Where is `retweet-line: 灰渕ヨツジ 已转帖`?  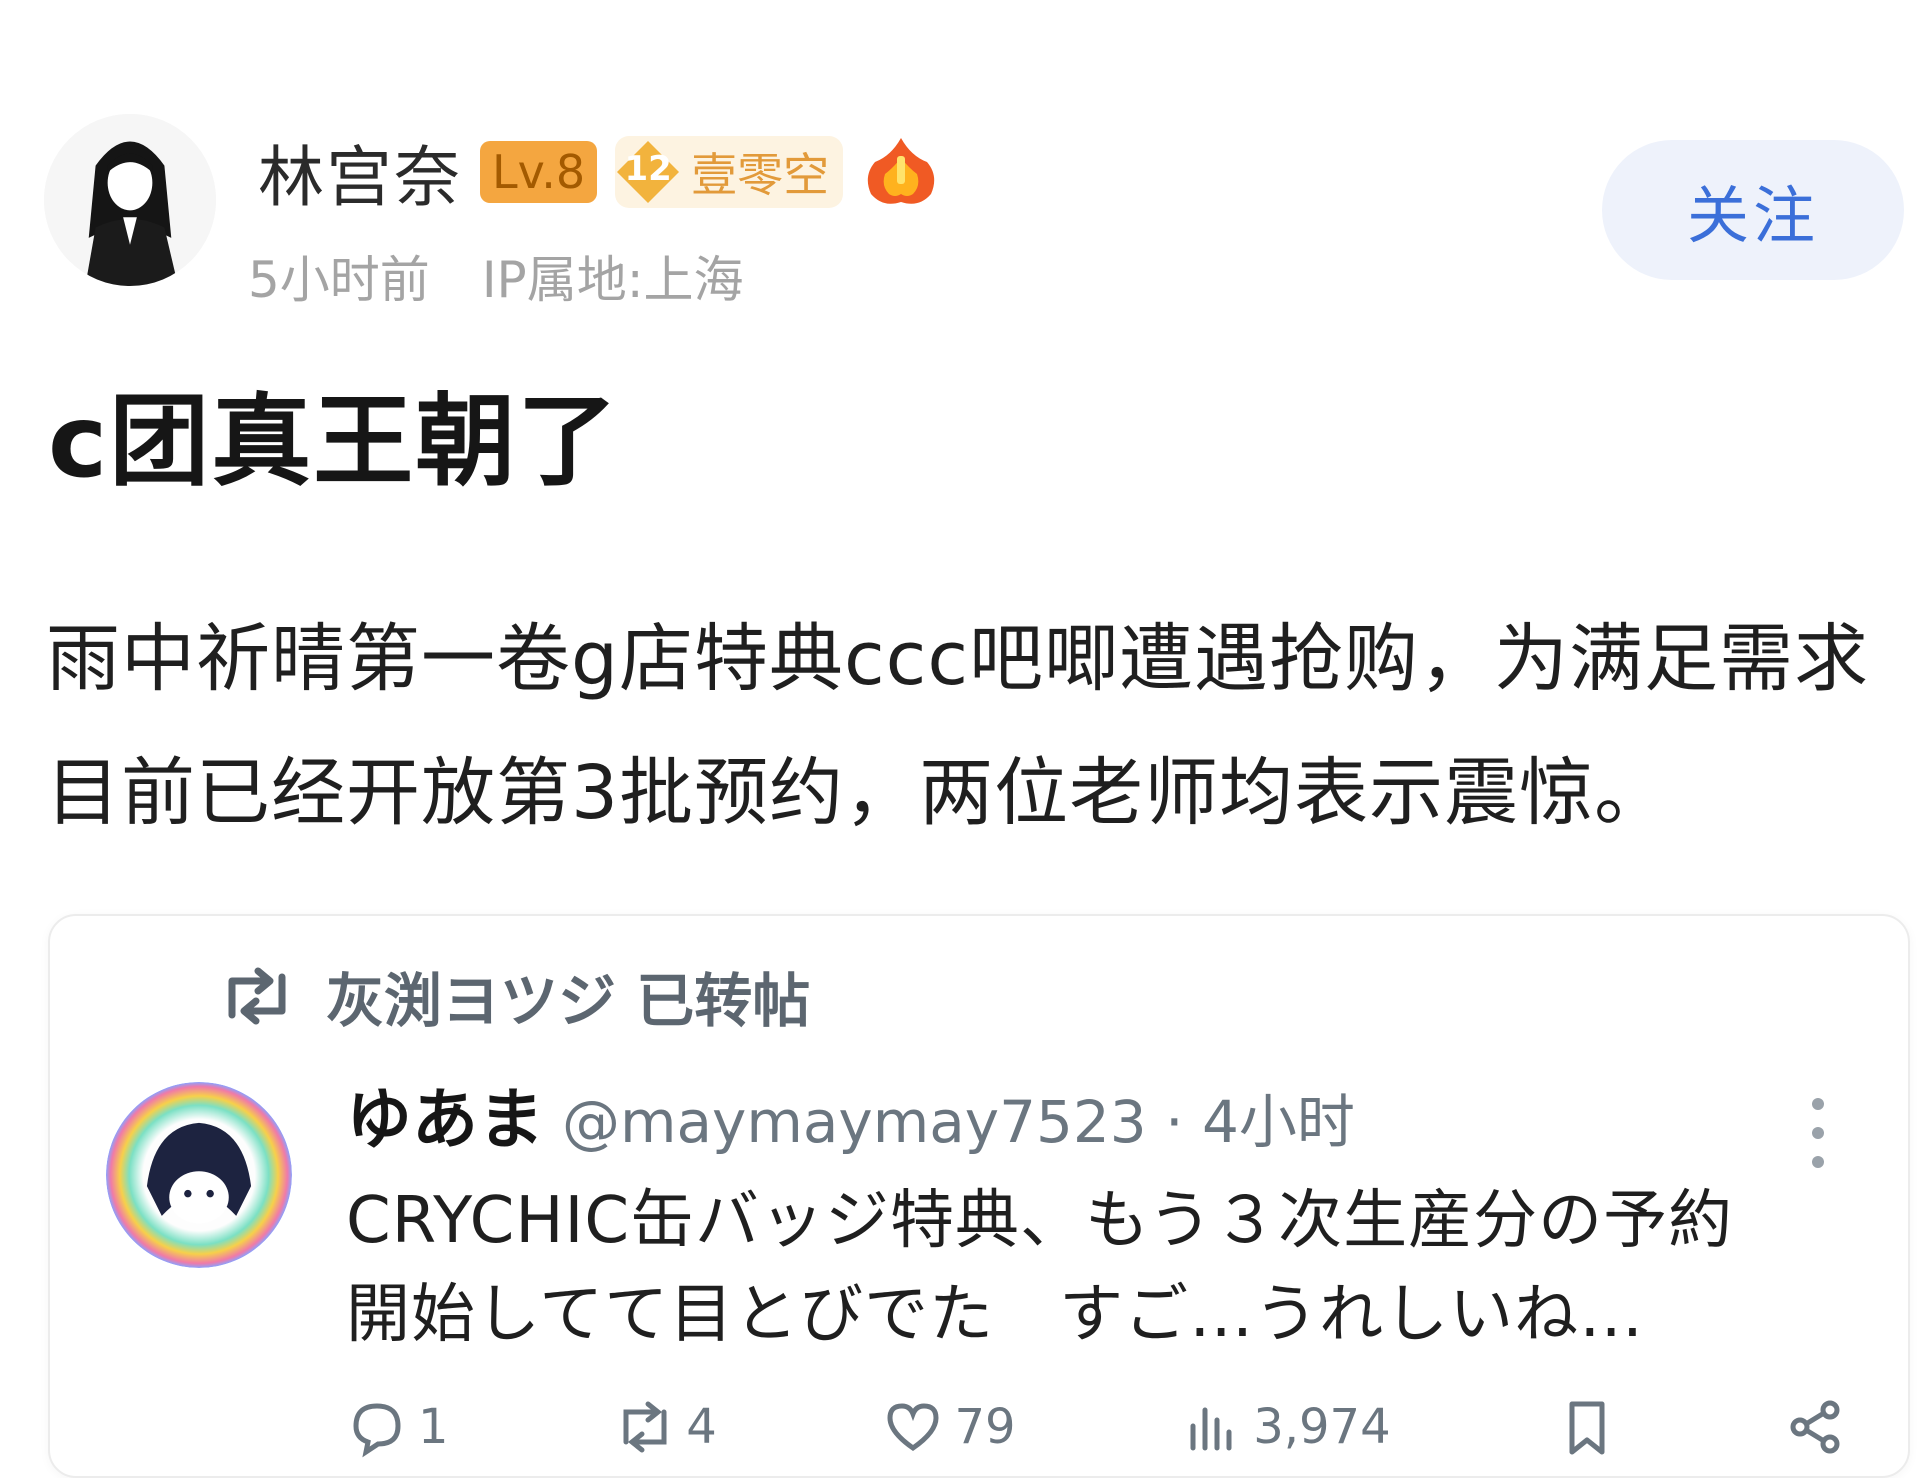
retweet-line: 灰渕ヨツジ 已转帖 is located at coordinates (514, 996).